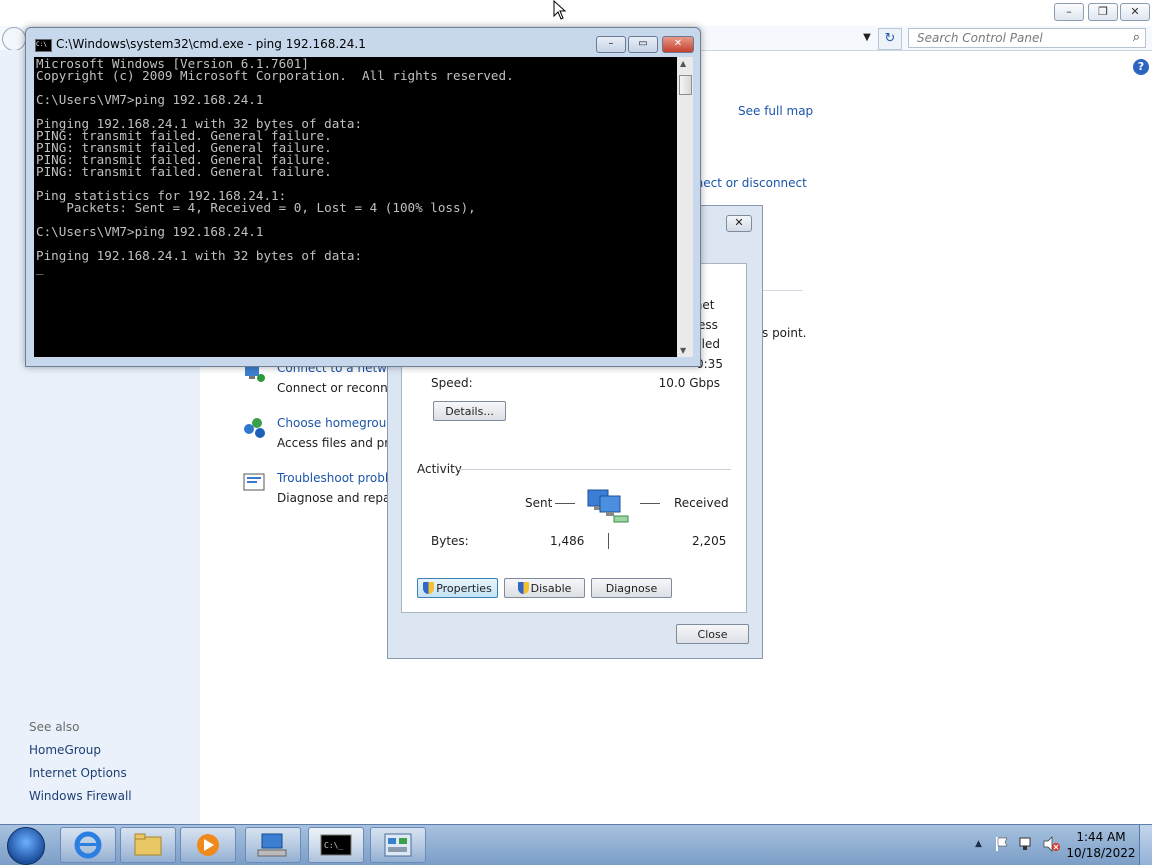 Image resolution: width=1152 pixels, height=865 pixels. I want to click on taskbar-ie-button, so click(88, 845).